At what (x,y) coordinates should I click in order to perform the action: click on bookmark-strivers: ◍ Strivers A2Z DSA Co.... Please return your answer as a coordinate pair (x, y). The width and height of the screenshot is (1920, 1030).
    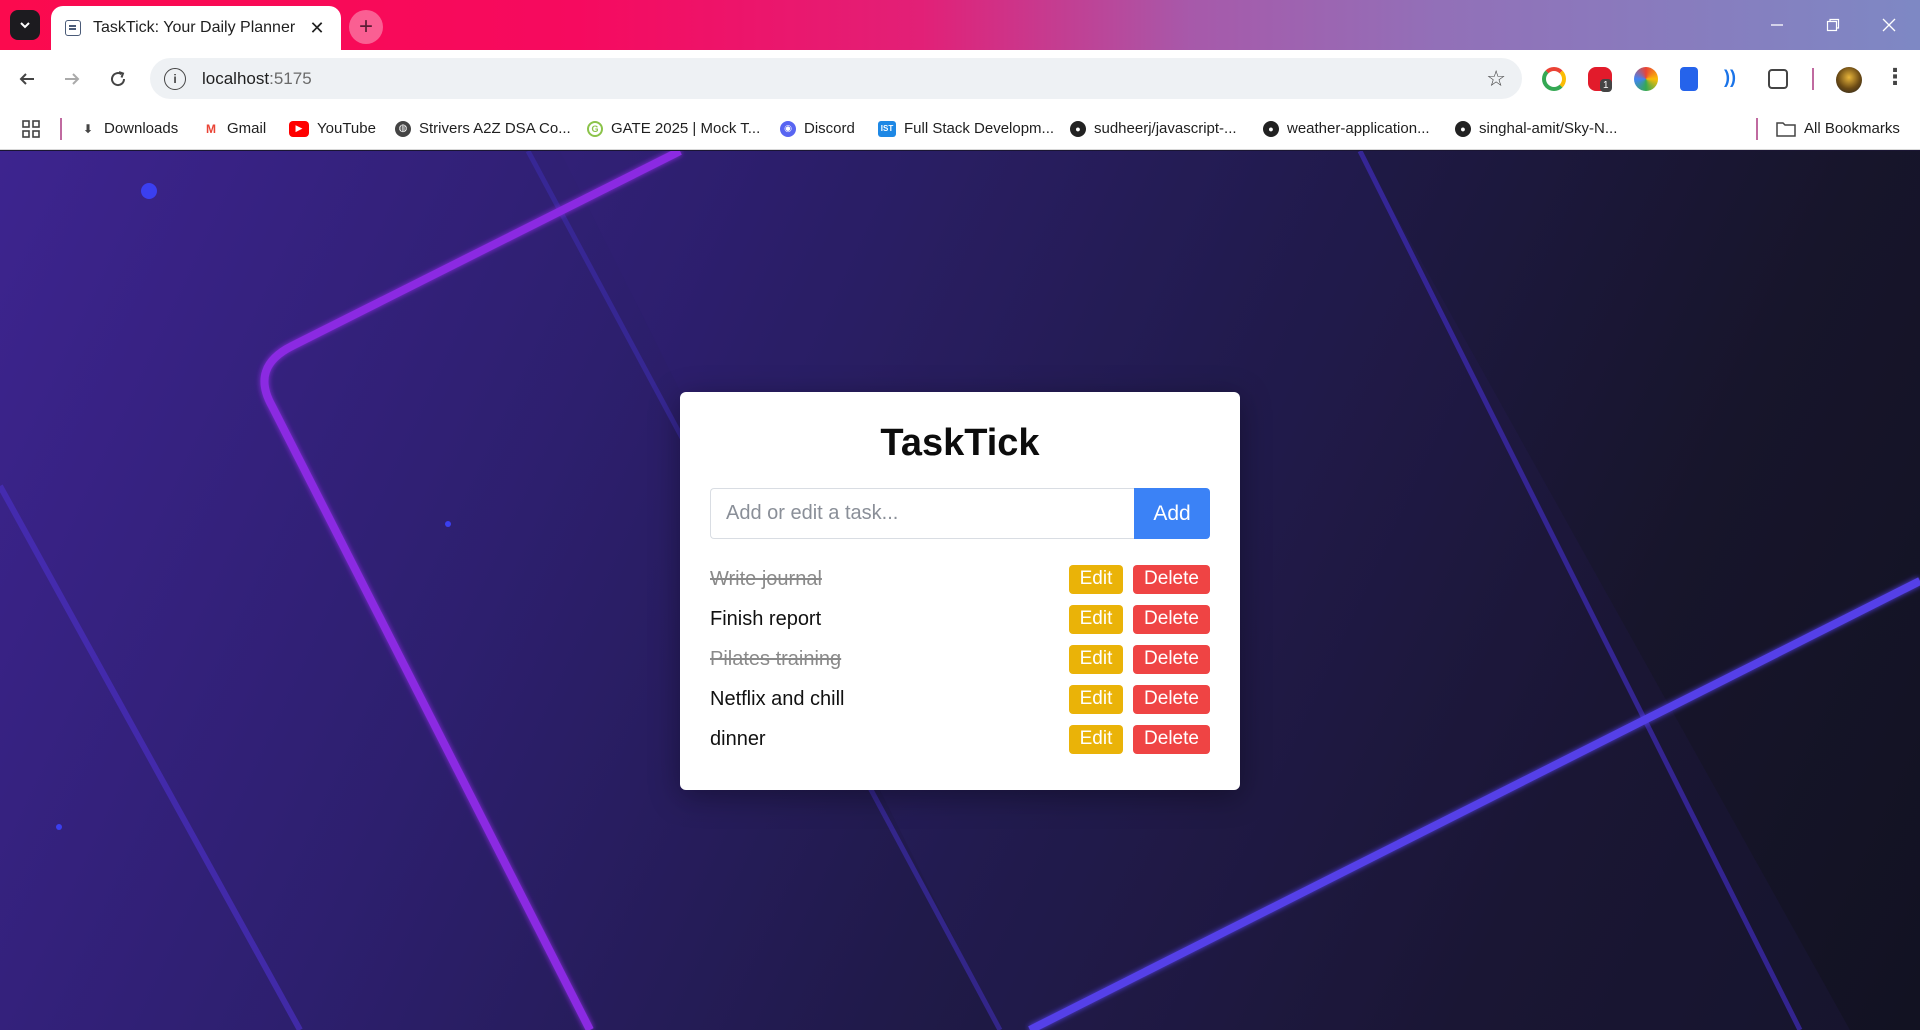
    Looking at the image, I should click on (483, 128).